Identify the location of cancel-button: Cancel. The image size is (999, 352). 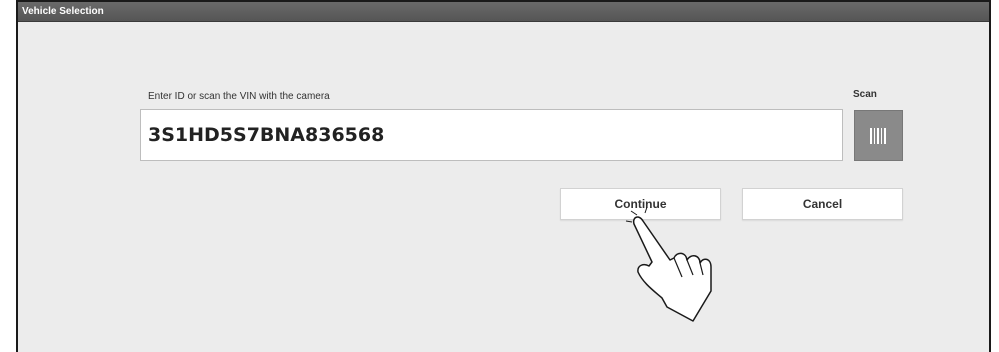
(822, 204).